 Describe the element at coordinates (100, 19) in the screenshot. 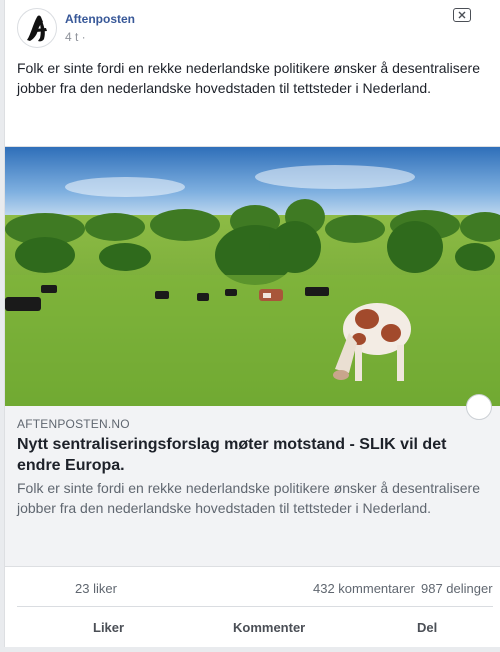

I see `page-name: Aftenposten` at that location.